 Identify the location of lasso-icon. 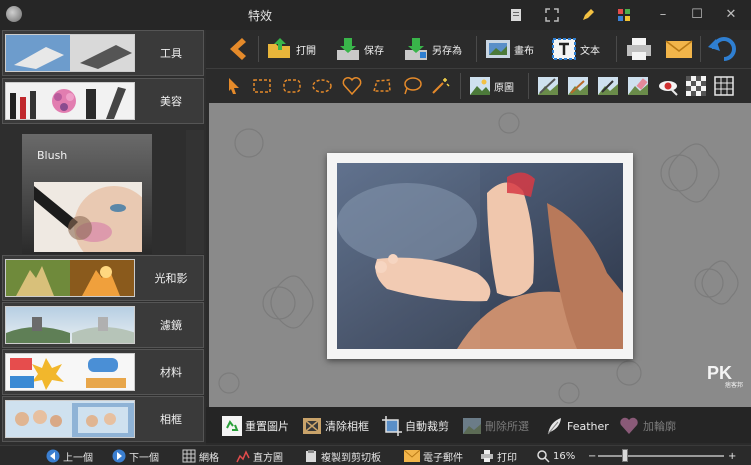
(413, 86).